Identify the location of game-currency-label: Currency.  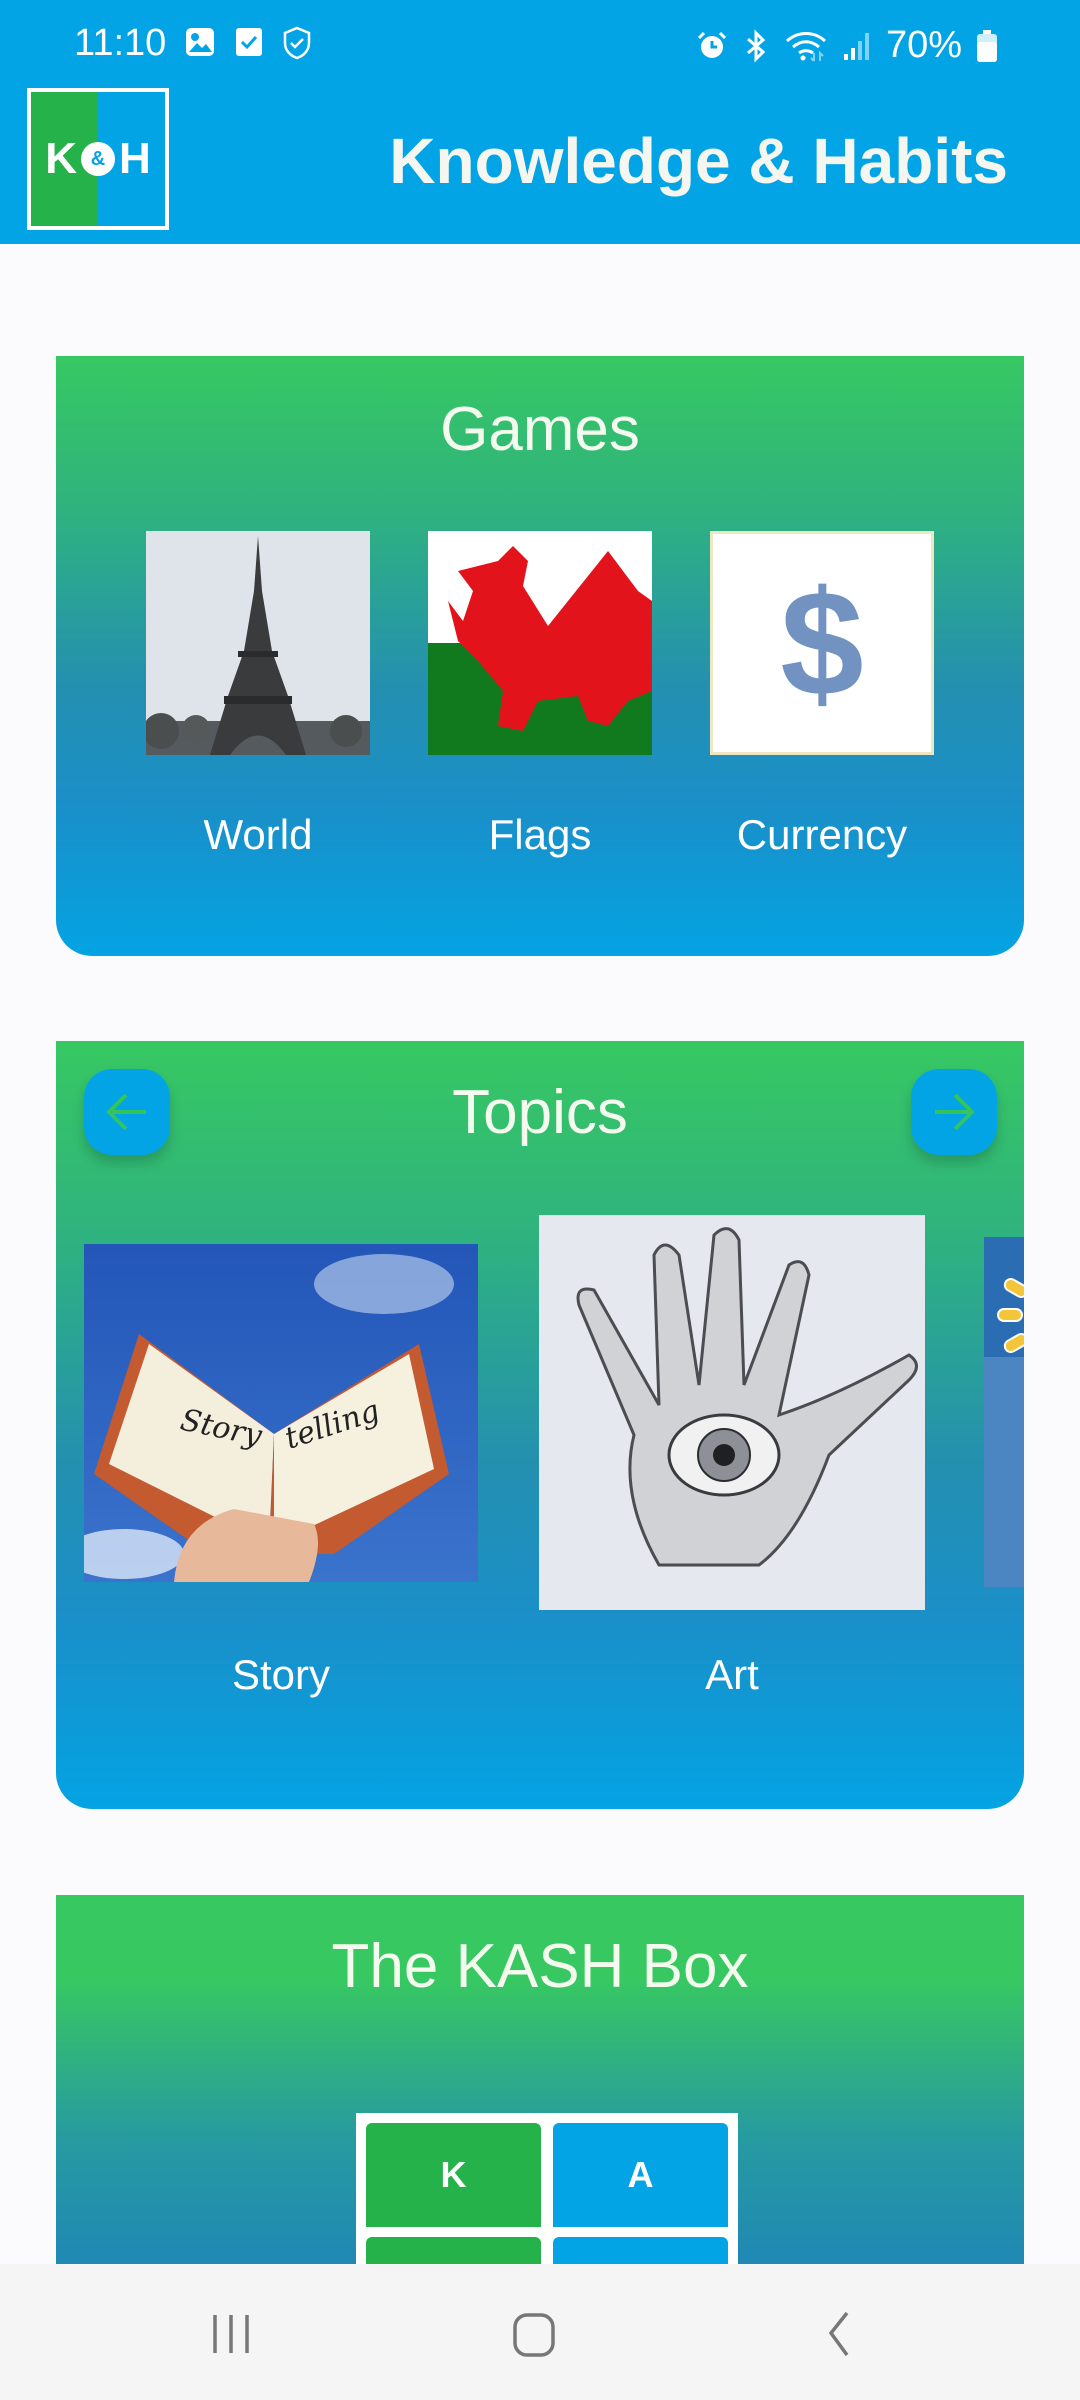
(822, 834).